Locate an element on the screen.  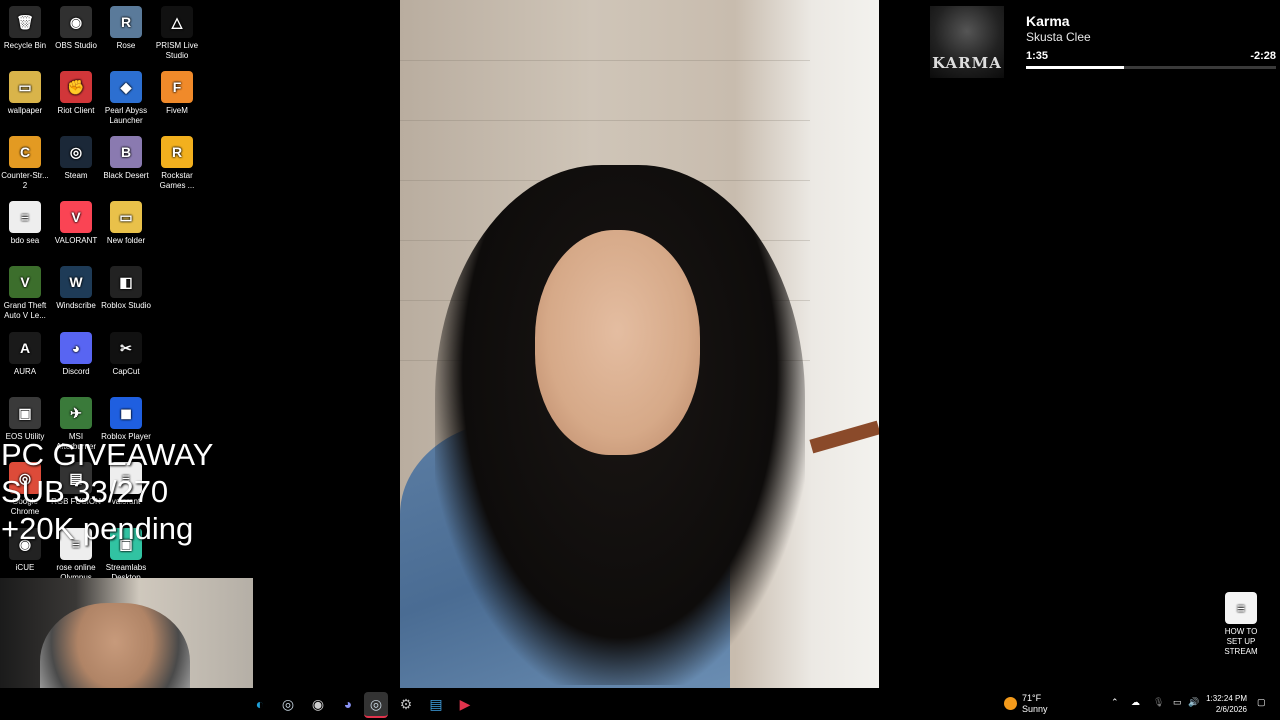
desktop-icon-label: FiveM is located at coordinates (177, 110).